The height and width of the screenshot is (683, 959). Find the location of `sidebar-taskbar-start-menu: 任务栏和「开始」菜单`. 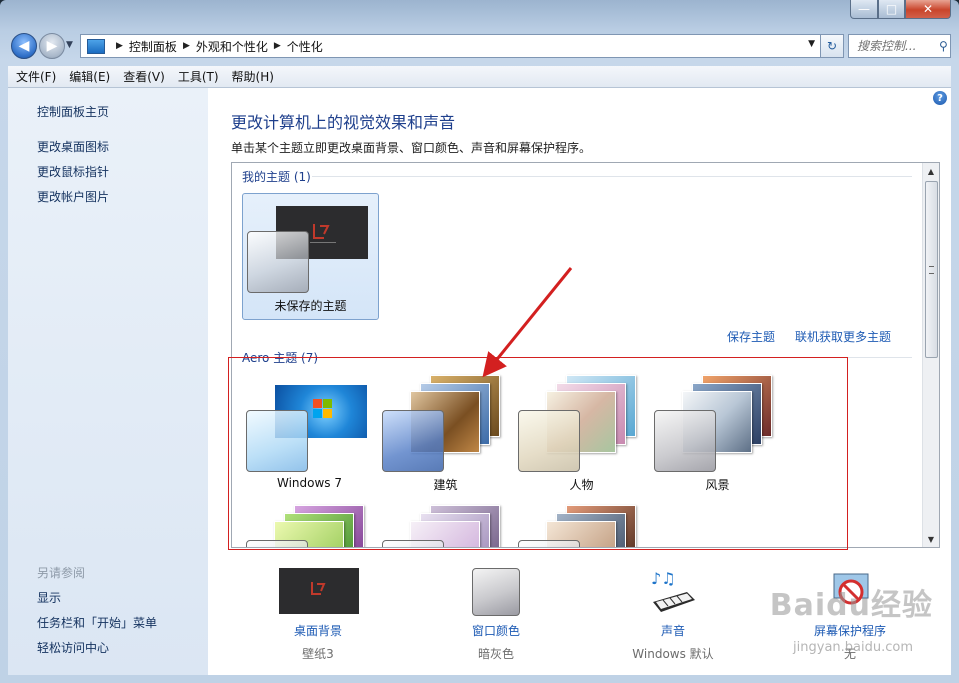

sidebar-taskbar-start-menu: 任务栏和「开始」菜单 is located at coordinates (97, 622).